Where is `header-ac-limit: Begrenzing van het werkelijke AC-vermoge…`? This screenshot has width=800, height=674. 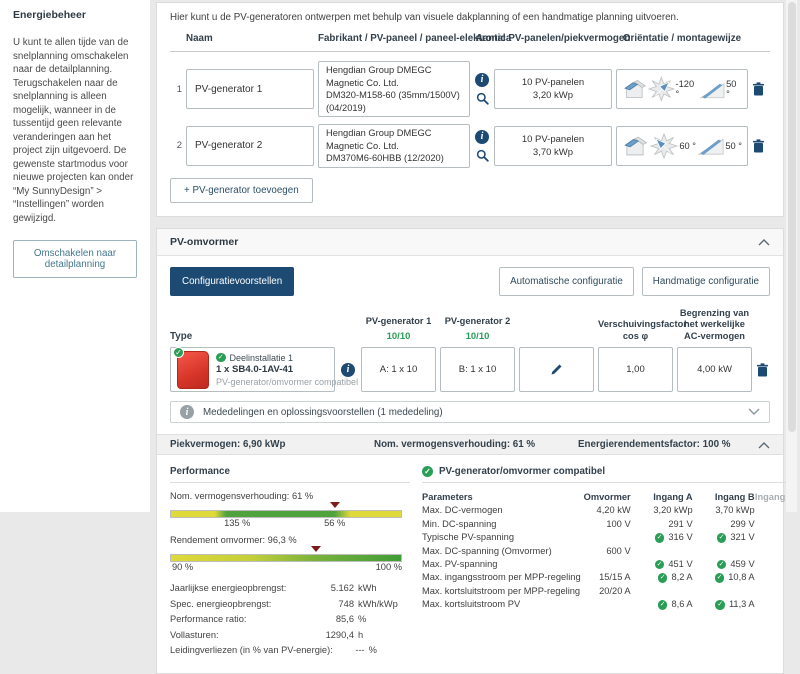 header-ac-limit: Begrenzing van het werkelijke AC-vermoge… is located at coordinates (714, 324).